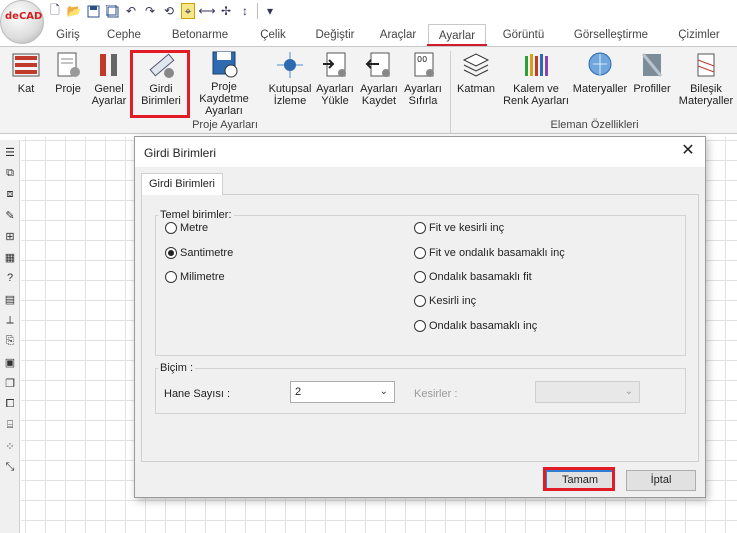 The width and height of the screenshot is (737, 533). Describe the element at coordinates (594, 125) in the screenshot. I see `element-properties-group-label: Eleman Özellikleri` at that location.